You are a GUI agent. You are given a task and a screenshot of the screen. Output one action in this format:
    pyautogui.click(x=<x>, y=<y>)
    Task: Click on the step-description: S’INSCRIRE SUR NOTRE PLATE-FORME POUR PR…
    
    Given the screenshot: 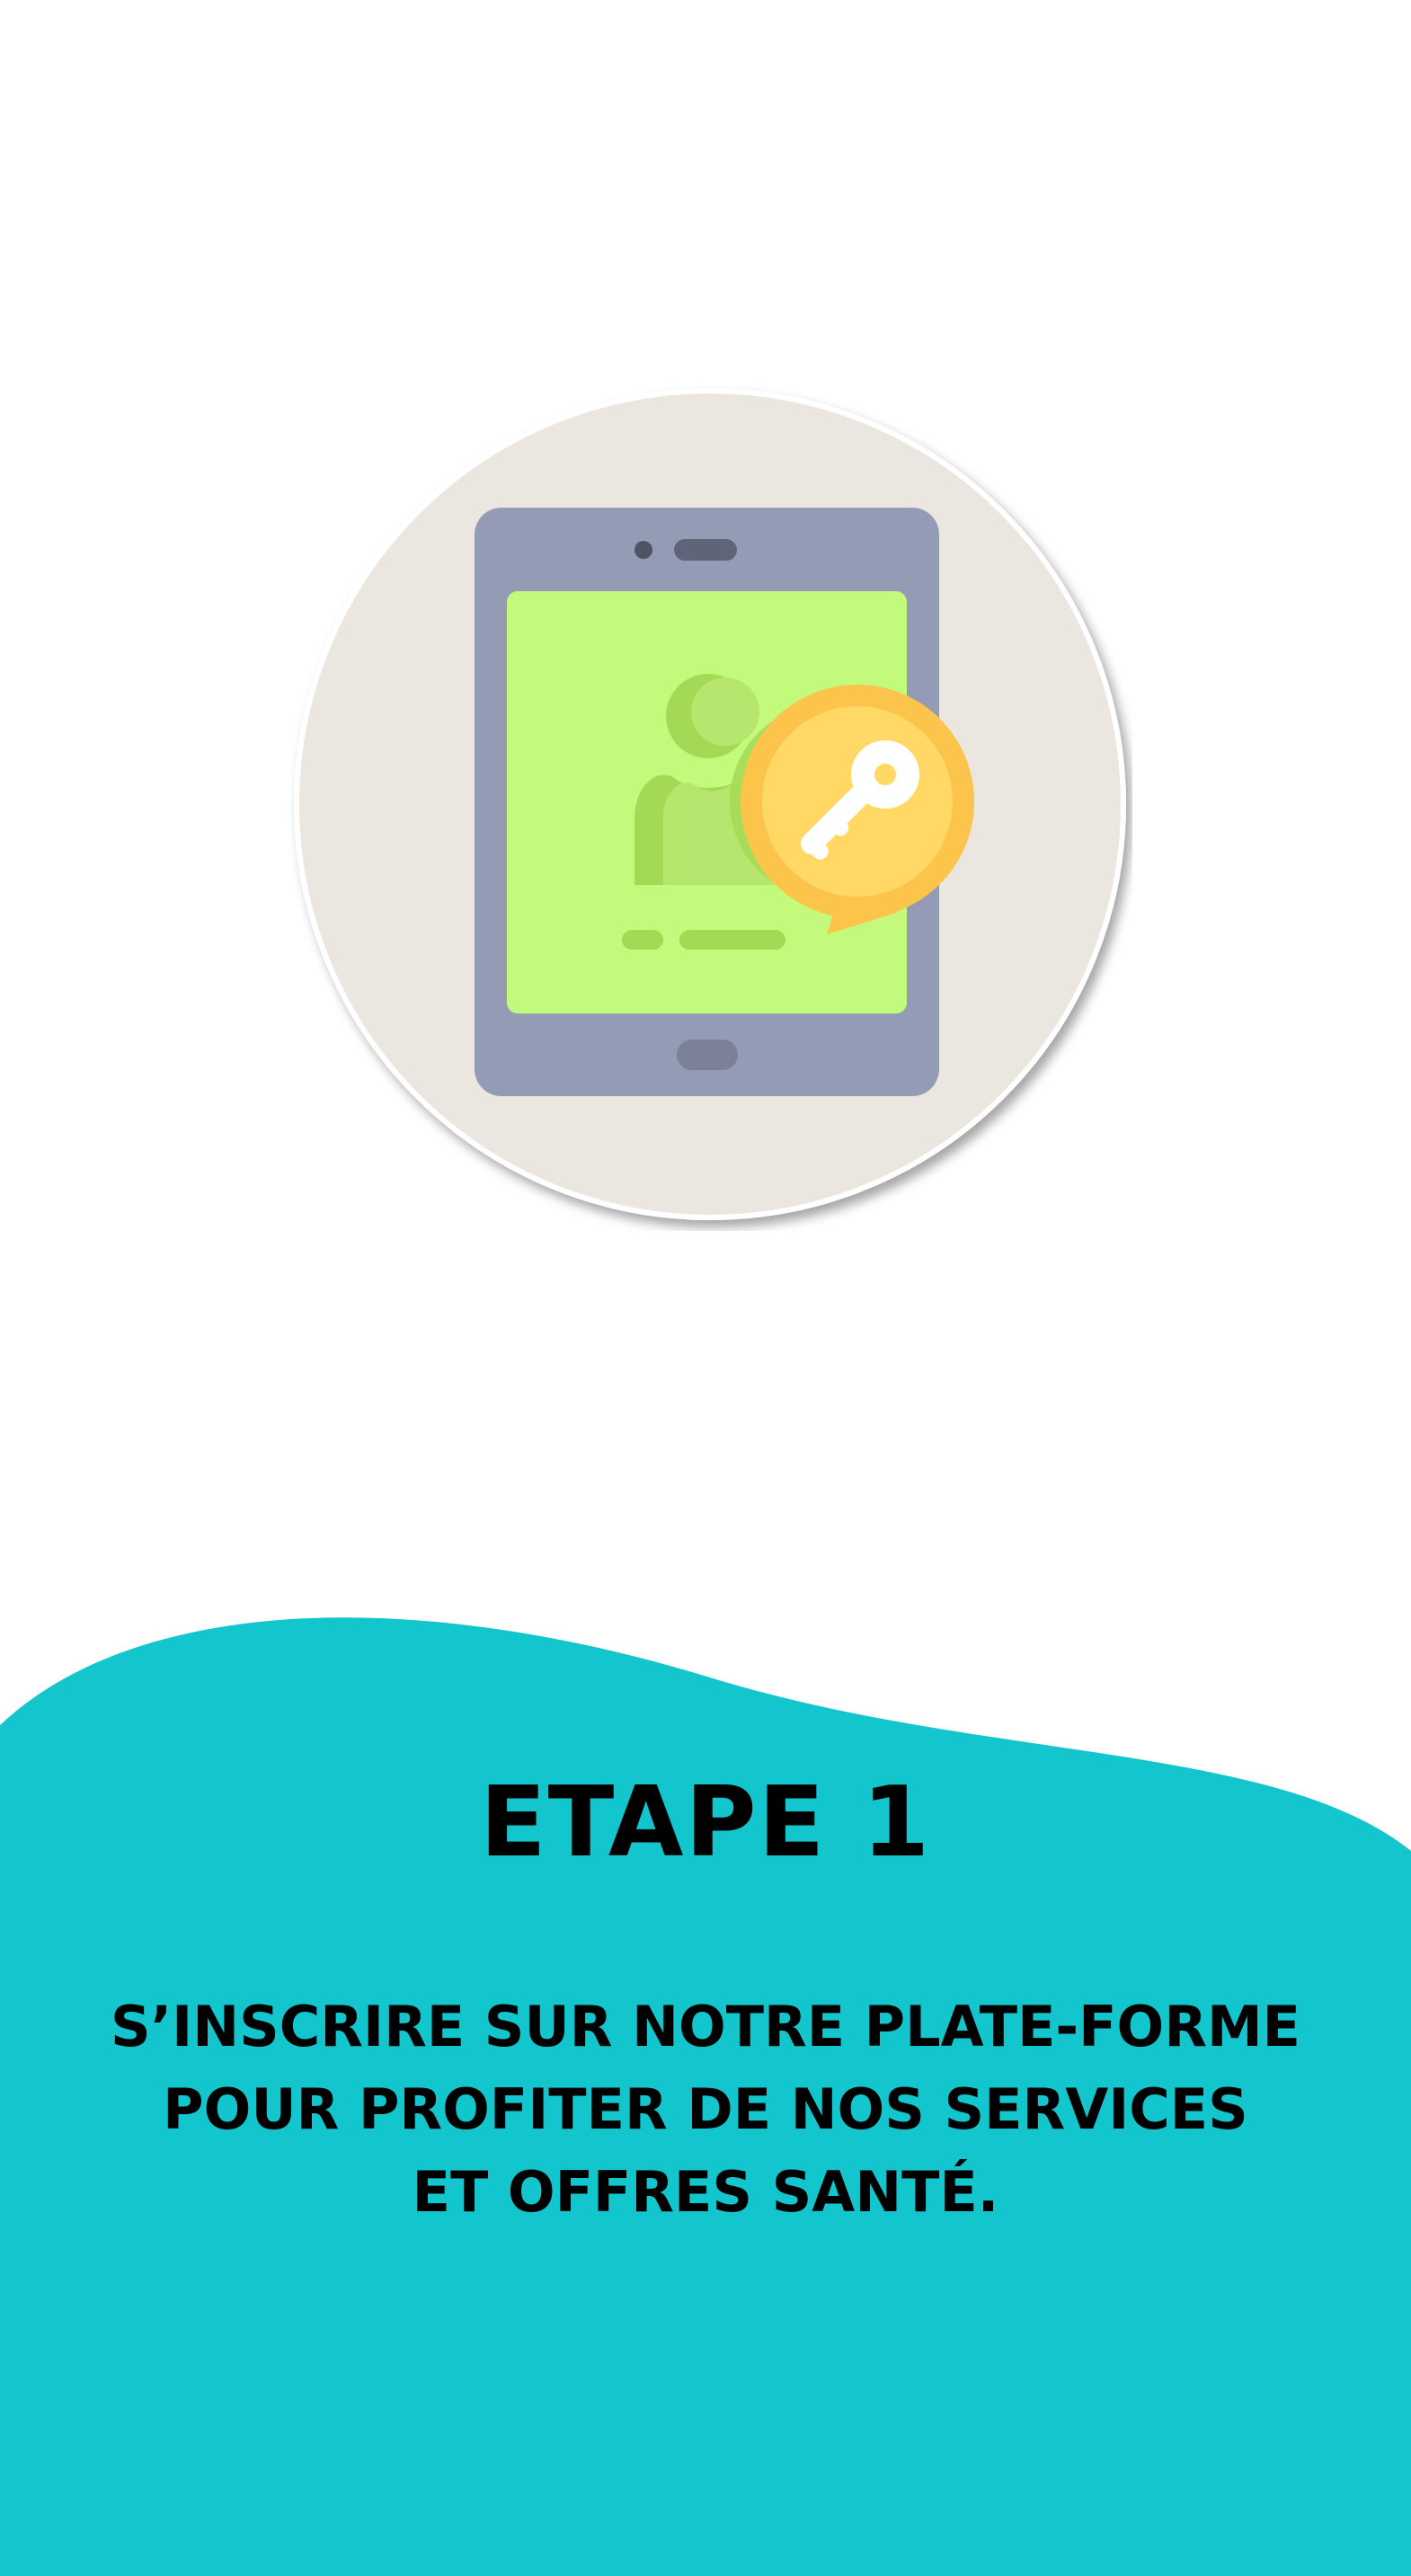 What is the action you would take?
    pyautogui.click(x=705, y=2110)
    